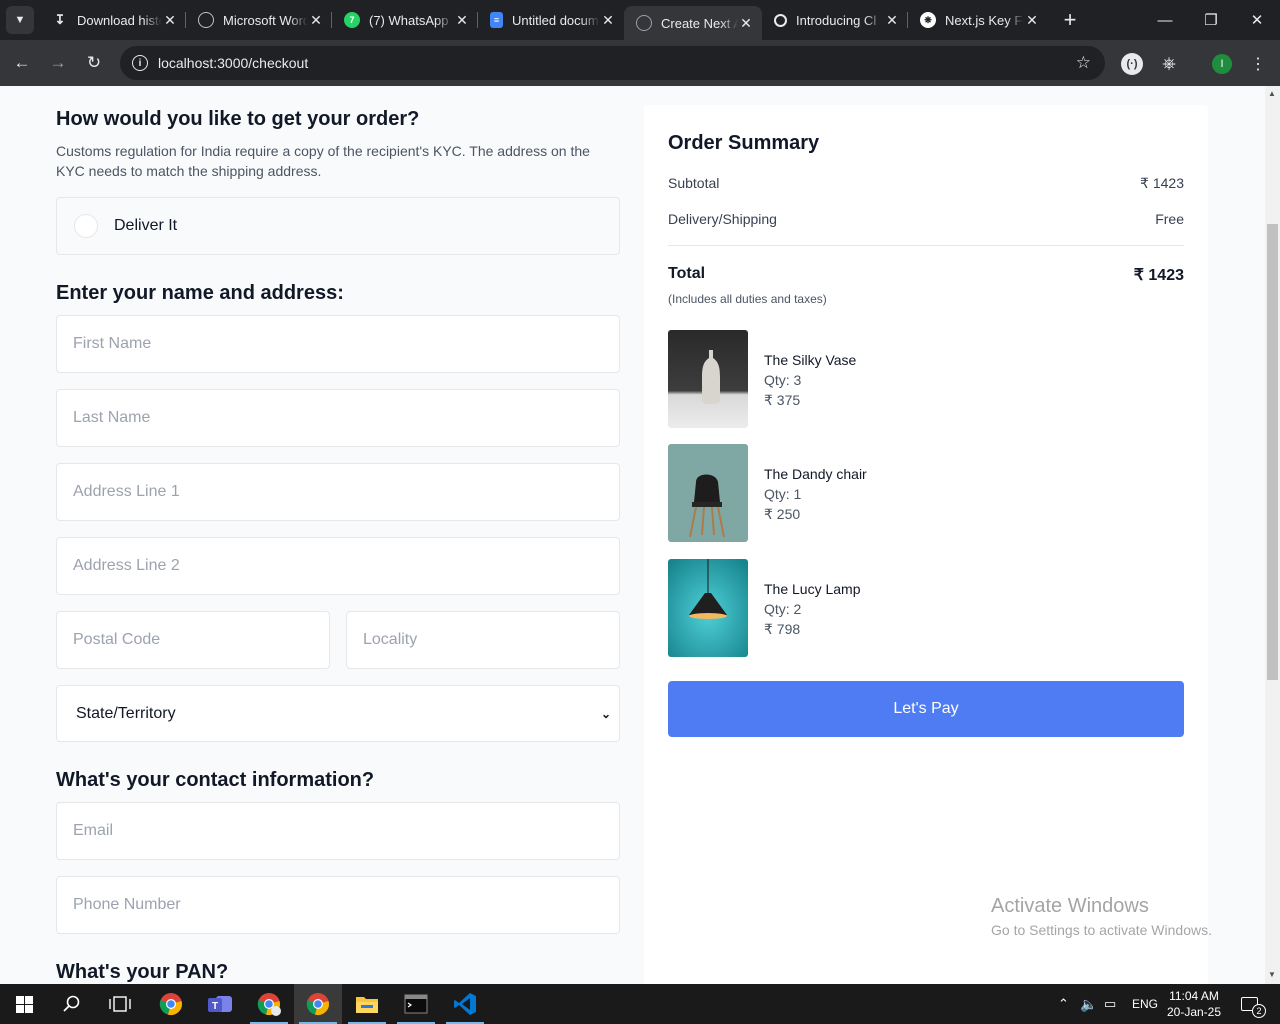  Describe the element at coordinates (815, 474) in the screenshot. I see `item-name: The Dandy chair` at that location.